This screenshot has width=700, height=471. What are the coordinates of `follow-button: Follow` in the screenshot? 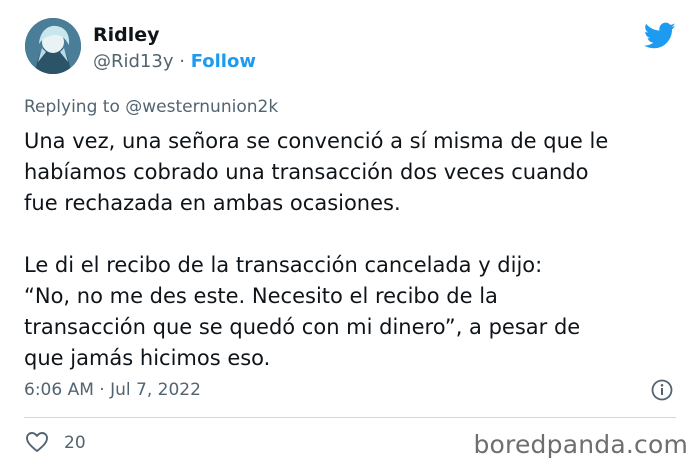 It's located at (223, 61).